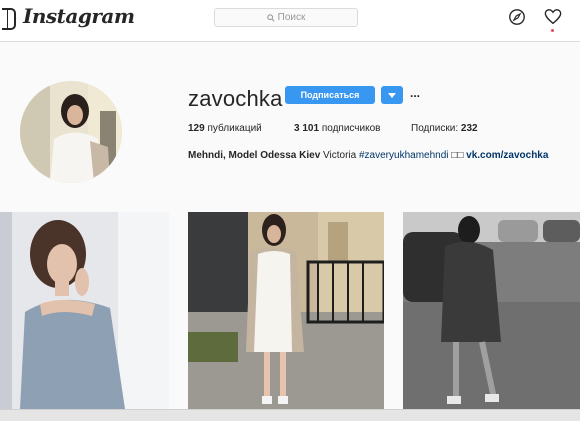 This screenshot has height=421, width=580. Describe the element at coordinates (196, 128) in the screenshot. I see `posts-count: 129` at that location.